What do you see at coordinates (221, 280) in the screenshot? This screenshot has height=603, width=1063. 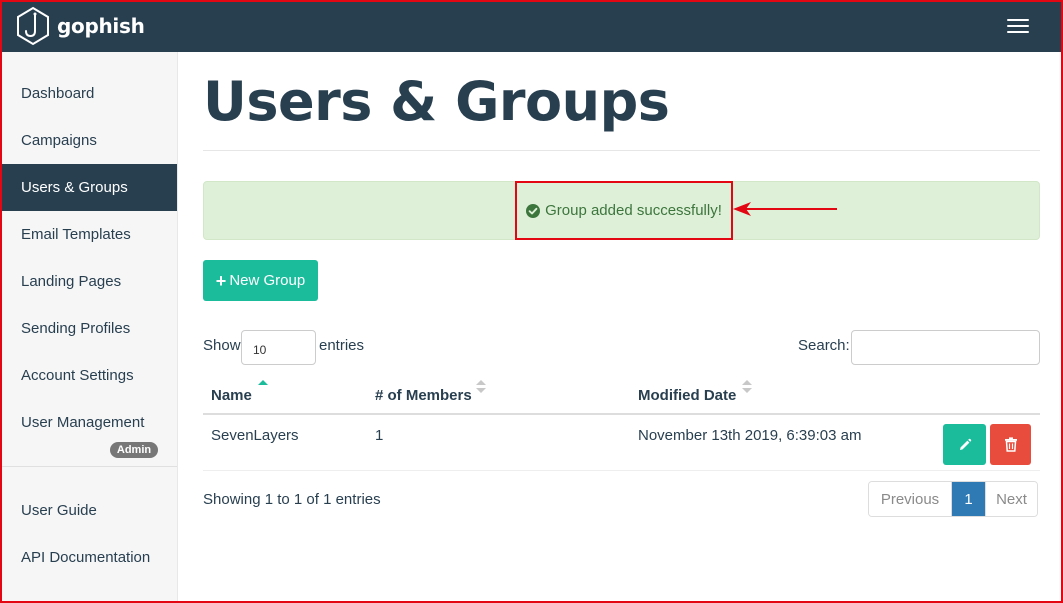 I see `plus-icon: +` at bounding box center [221, 280].